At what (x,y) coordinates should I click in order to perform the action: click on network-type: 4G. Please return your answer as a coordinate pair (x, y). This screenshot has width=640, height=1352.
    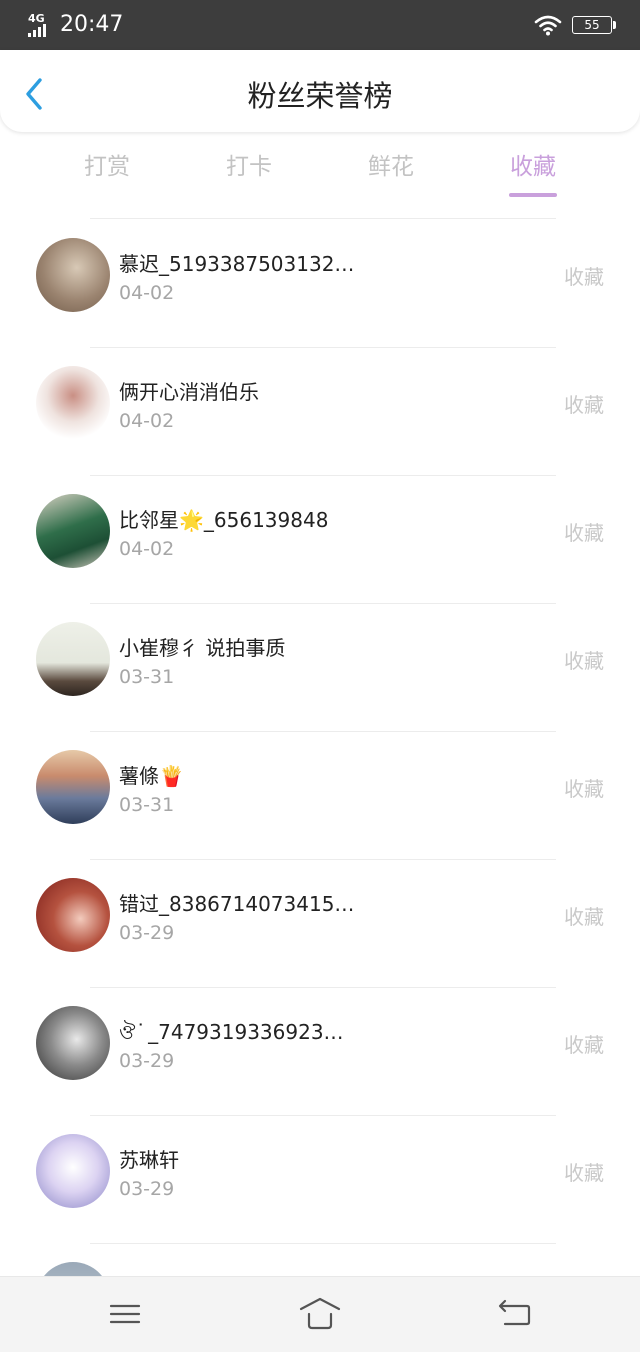
    Looking at the image, I should click on (36, 18).